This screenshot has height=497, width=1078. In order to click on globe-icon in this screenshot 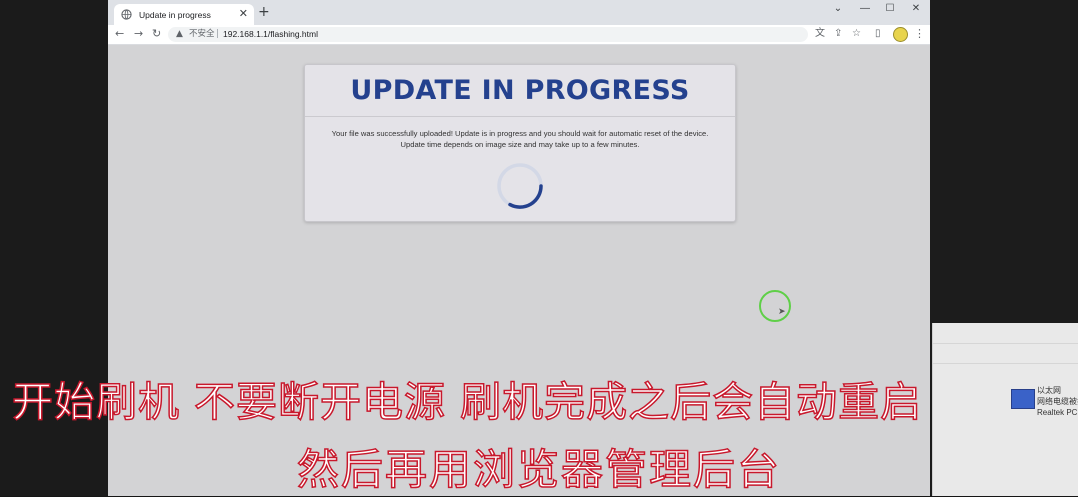, I will do `click(126, 14)`.